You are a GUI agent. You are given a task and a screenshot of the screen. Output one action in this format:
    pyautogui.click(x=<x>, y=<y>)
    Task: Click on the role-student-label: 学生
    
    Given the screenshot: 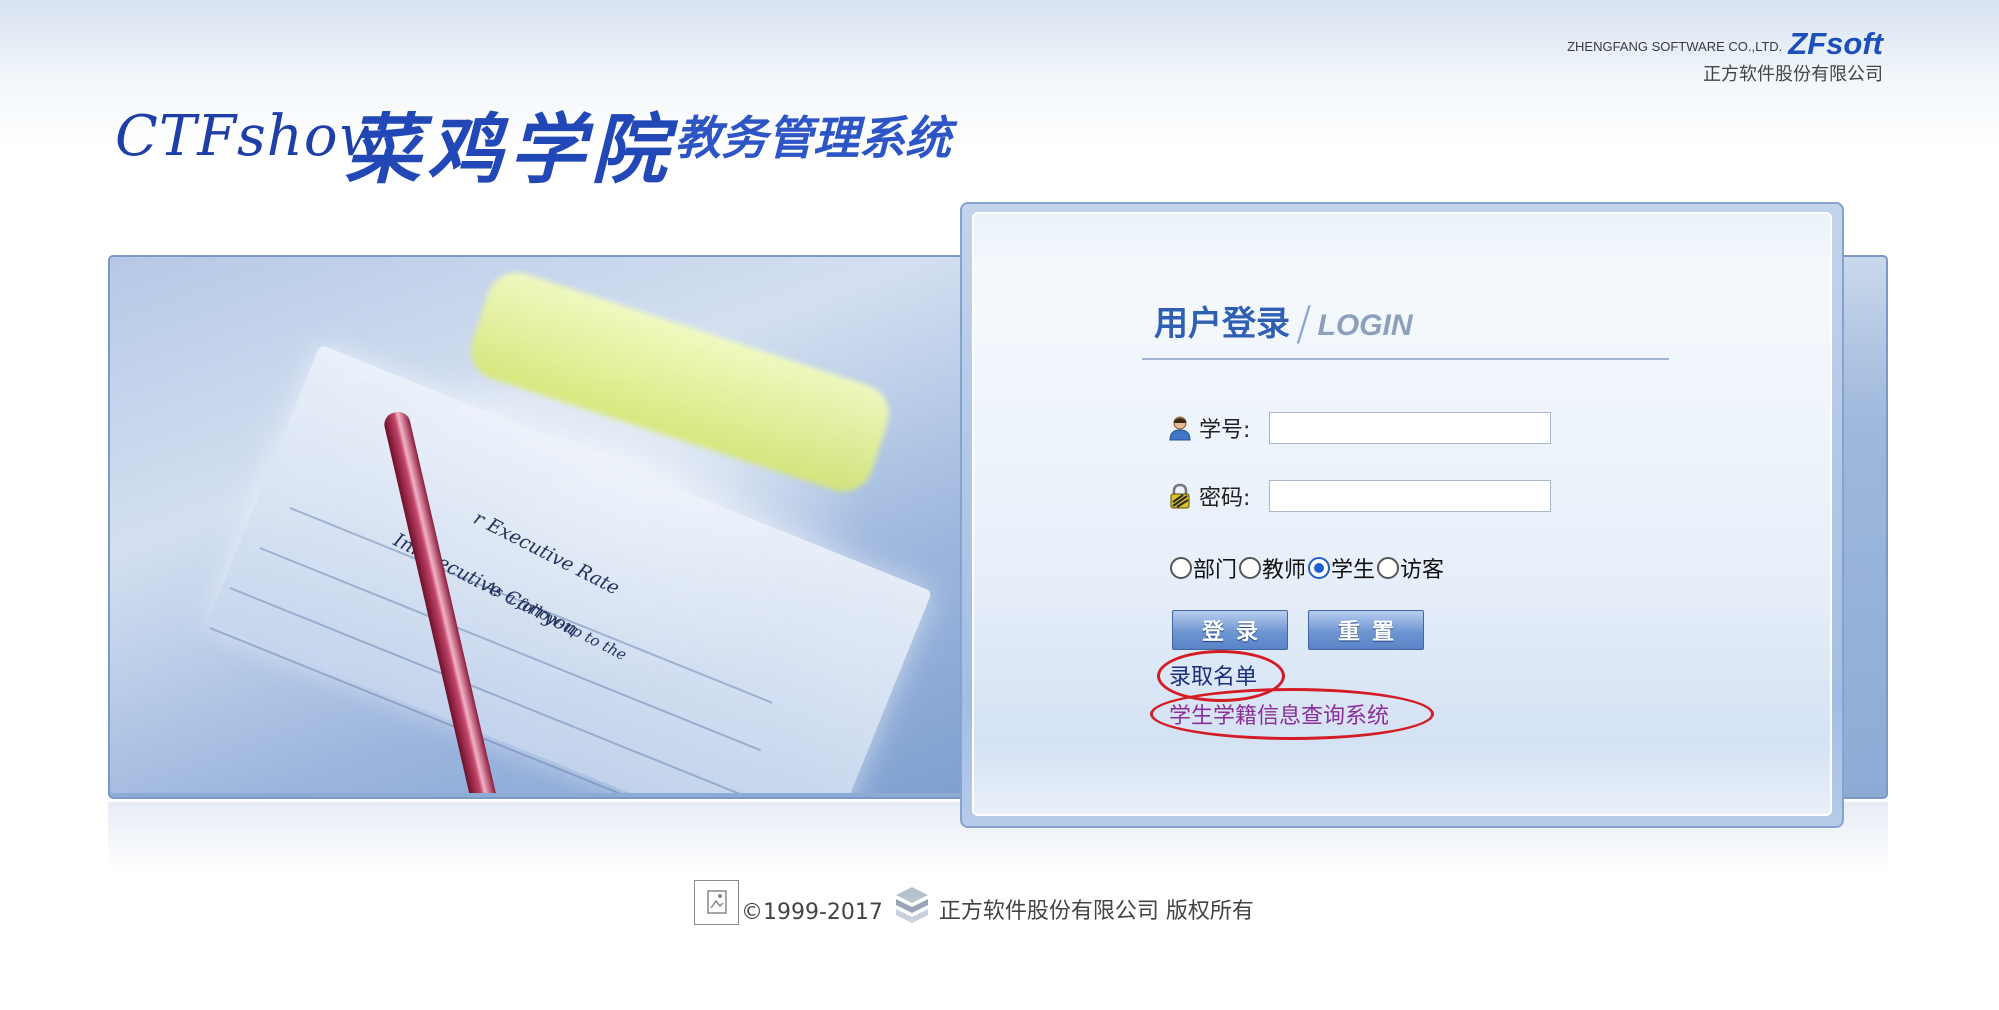 What is the action you would take?
    pyautogui.click(x=1353, y=570)
    